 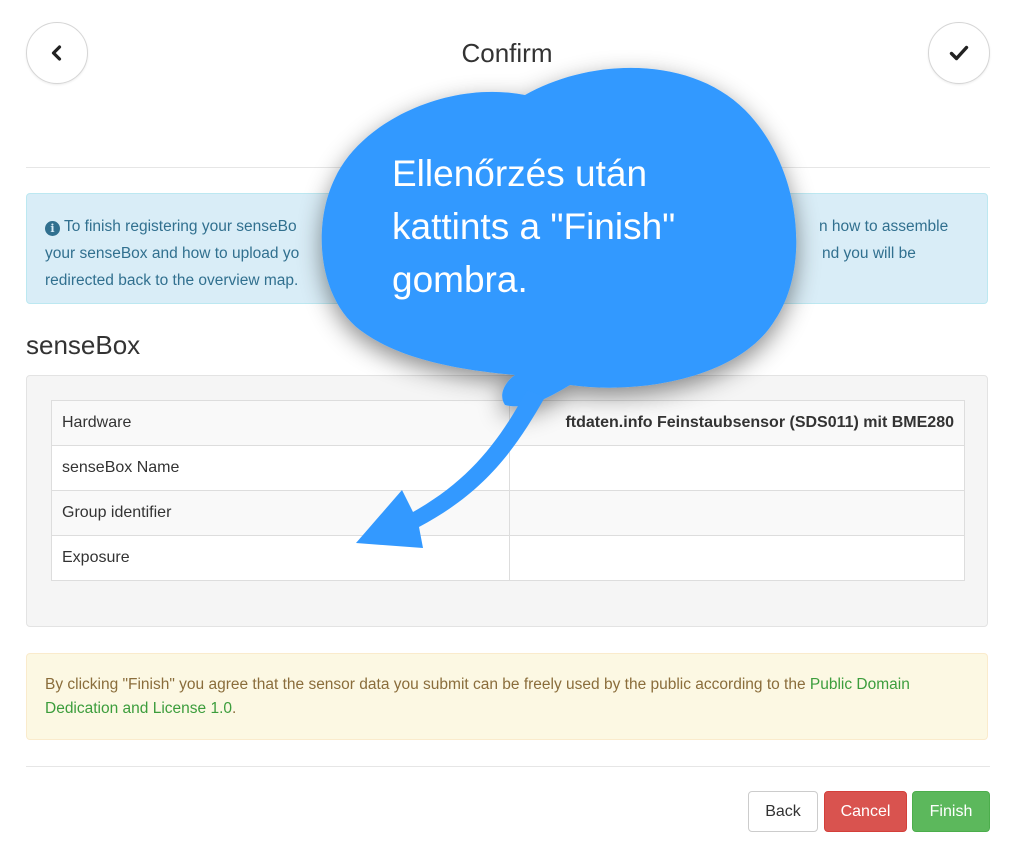 I want to click on agreement-end: ., so click(x=234, y=708).